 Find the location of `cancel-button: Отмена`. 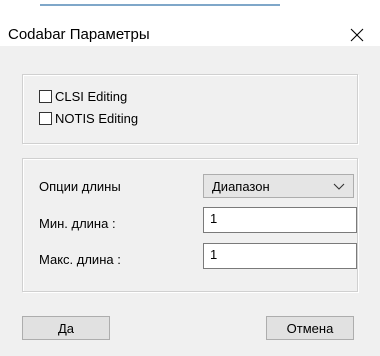

cancel-button: Отмена is located at coordinates (310, 328).